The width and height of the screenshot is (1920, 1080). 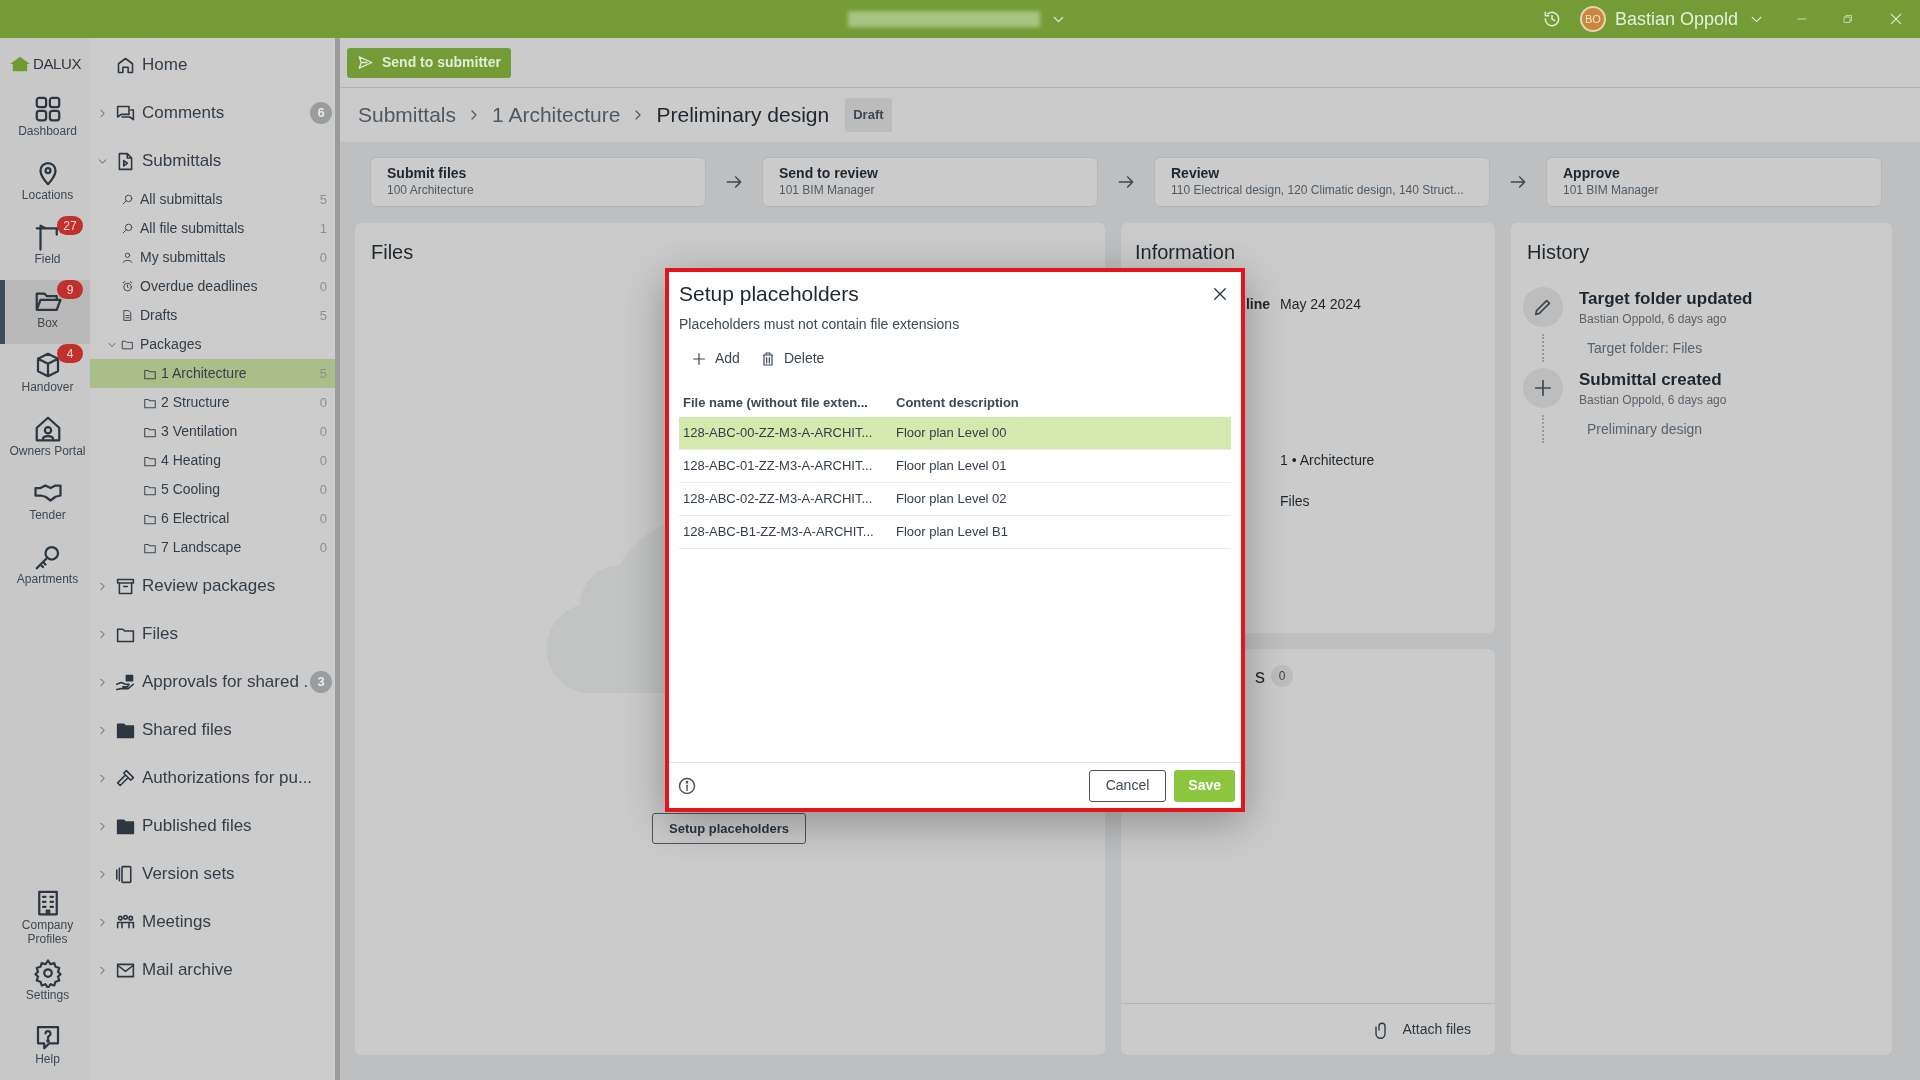 What do you see at coordinates (1260, 676) in the screenshot?
I see `panel-title: s` at bounding box center [1260, 676].